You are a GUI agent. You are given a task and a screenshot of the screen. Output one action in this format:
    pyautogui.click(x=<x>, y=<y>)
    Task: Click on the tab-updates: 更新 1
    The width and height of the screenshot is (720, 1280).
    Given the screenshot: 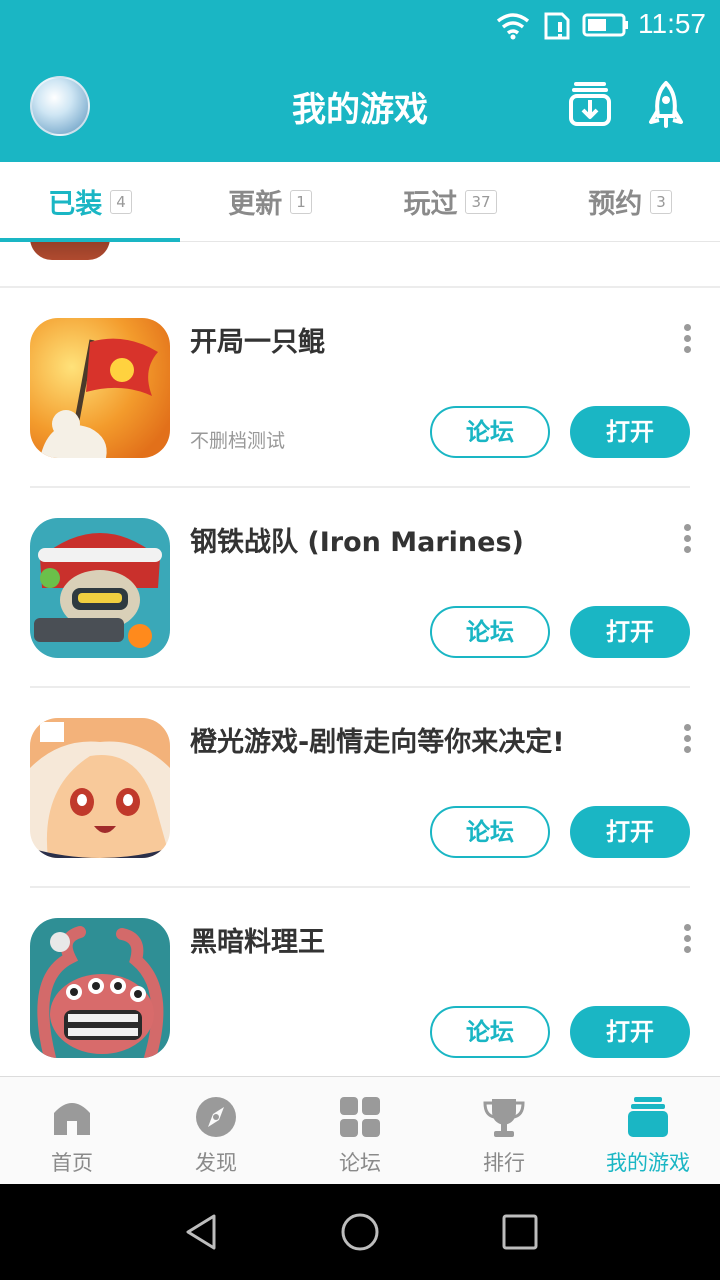 What is the action you would take?
    pyautogui.click(x=270, y=201)
    